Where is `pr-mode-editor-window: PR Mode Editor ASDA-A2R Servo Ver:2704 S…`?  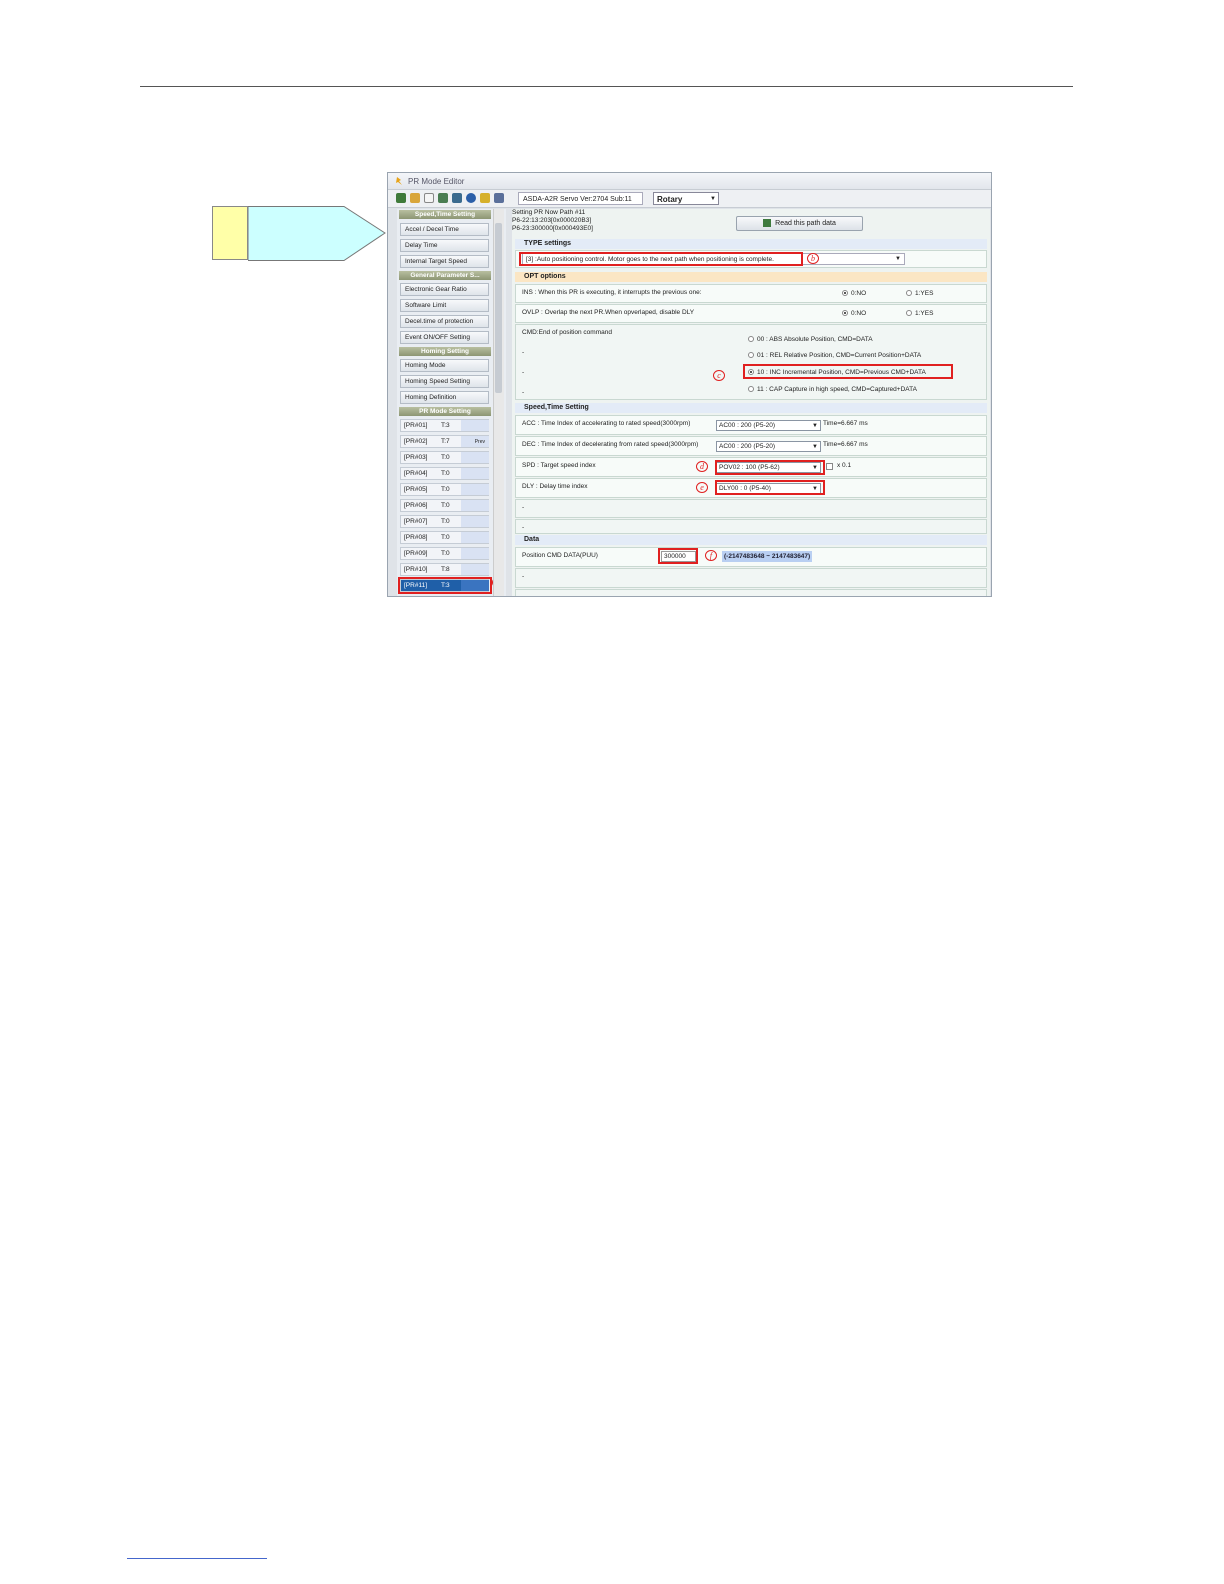 pr-mode-editor-window: PR Mode Editor ASDA-A2R Servo Ver:2704 S… is located at coordinates (689, 384).